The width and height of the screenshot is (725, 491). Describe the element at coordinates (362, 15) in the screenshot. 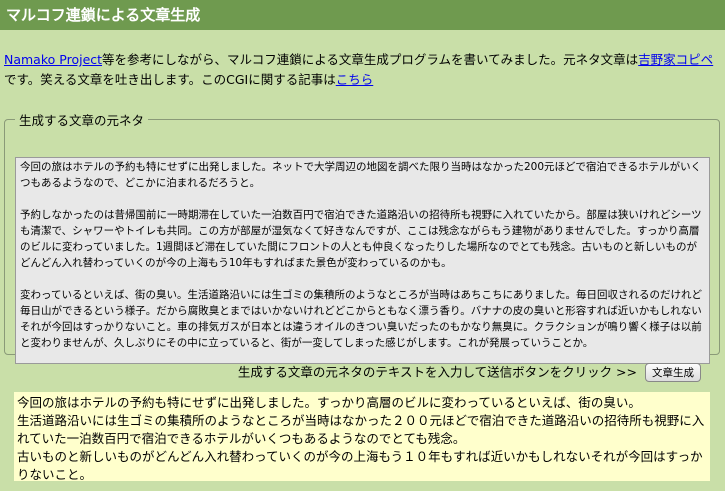

I see `page-title: マルコフ連鎖による文章生成` at that location.